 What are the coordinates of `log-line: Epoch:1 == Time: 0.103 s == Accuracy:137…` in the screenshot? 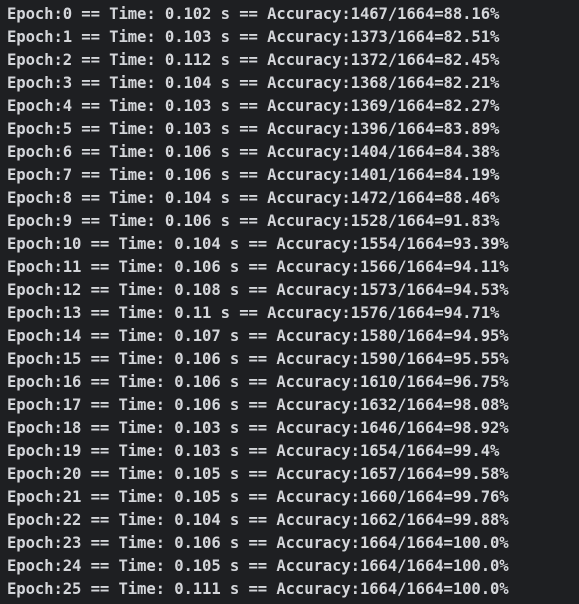 It's located at (253, 37).